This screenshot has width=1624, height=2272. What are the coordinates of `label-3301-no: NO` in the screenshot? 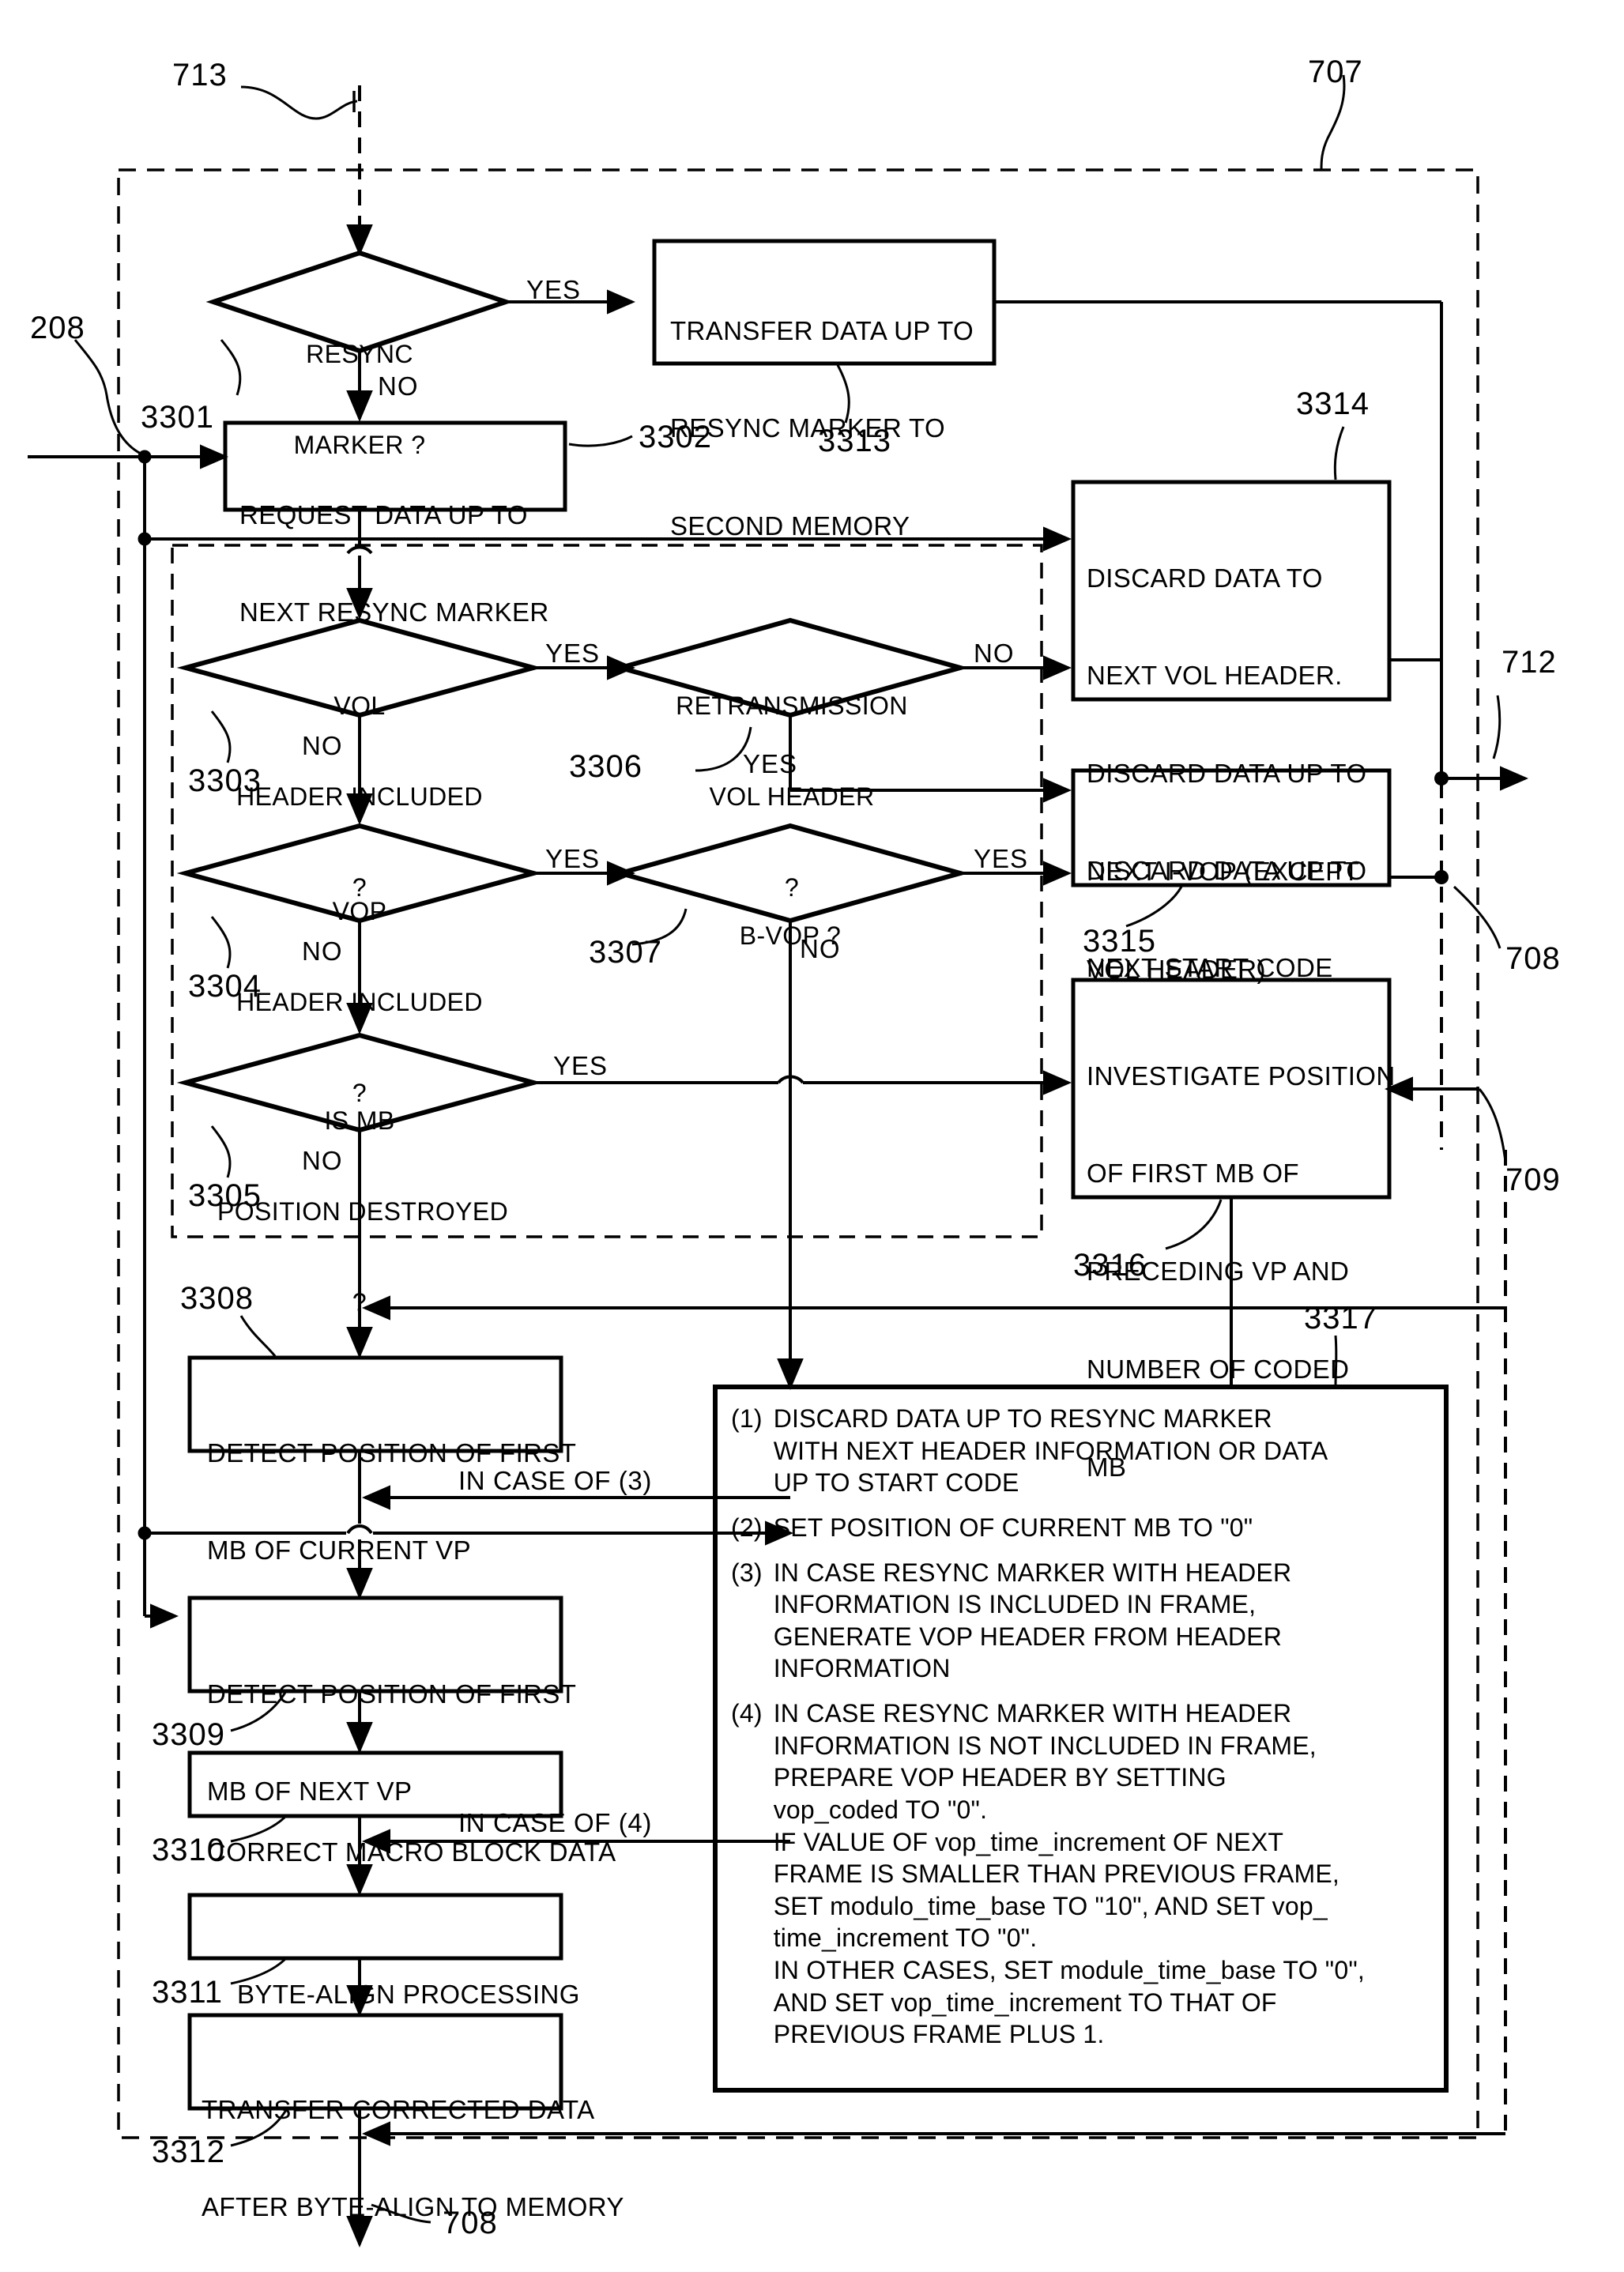 It's located at (398, 386).